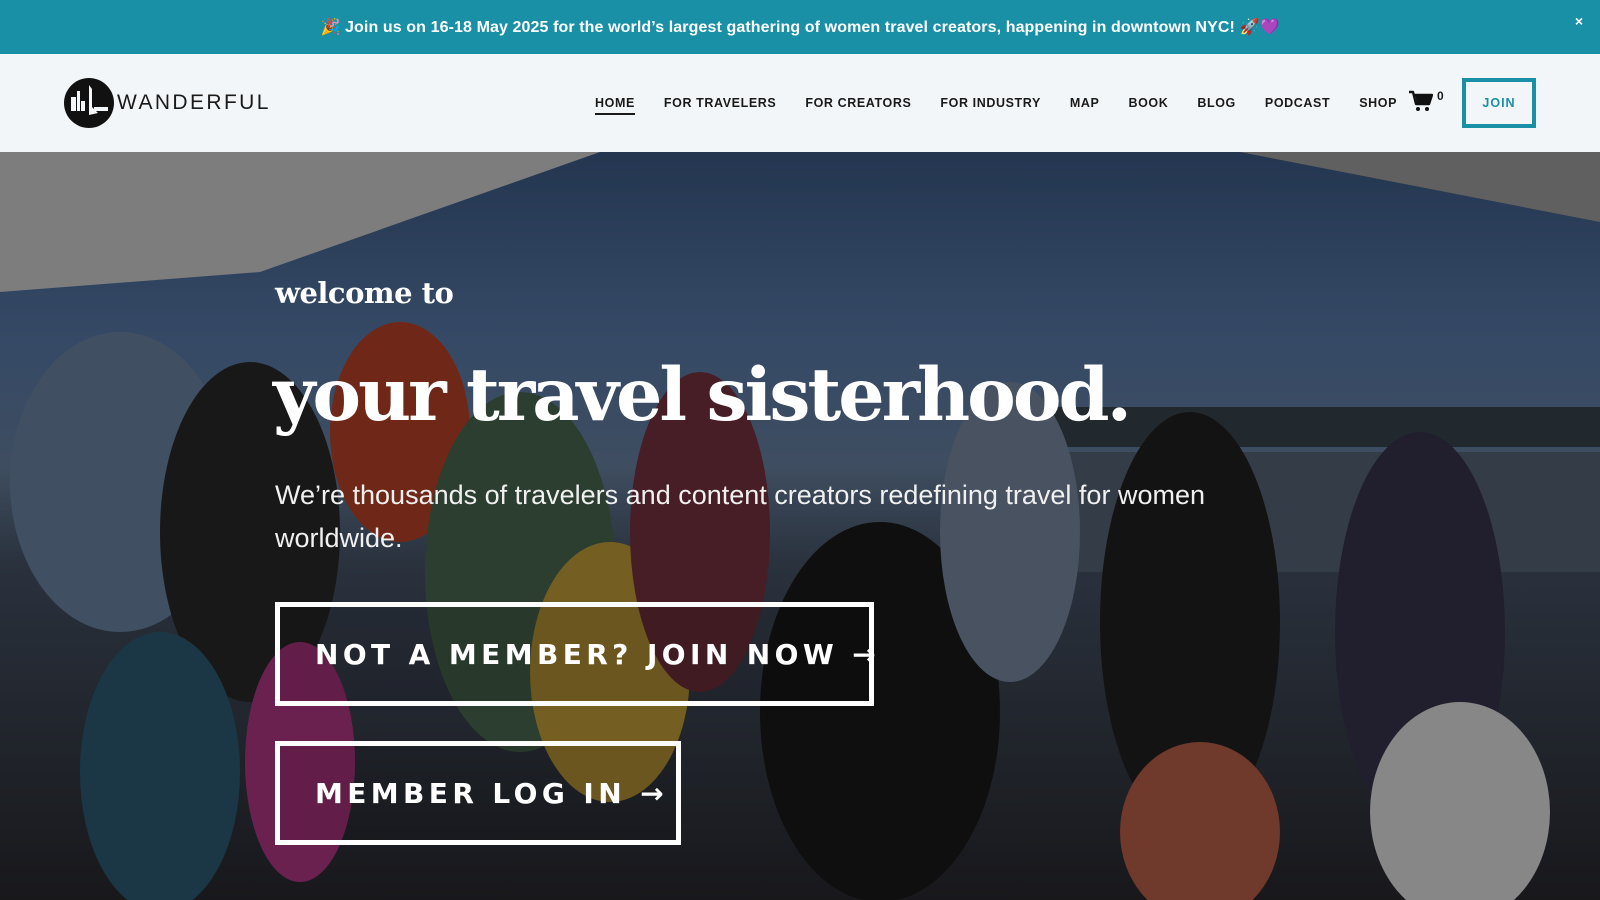 The image size is (1600, 900). I want to click on hero-welcome: welcome to, so click(364, 293).